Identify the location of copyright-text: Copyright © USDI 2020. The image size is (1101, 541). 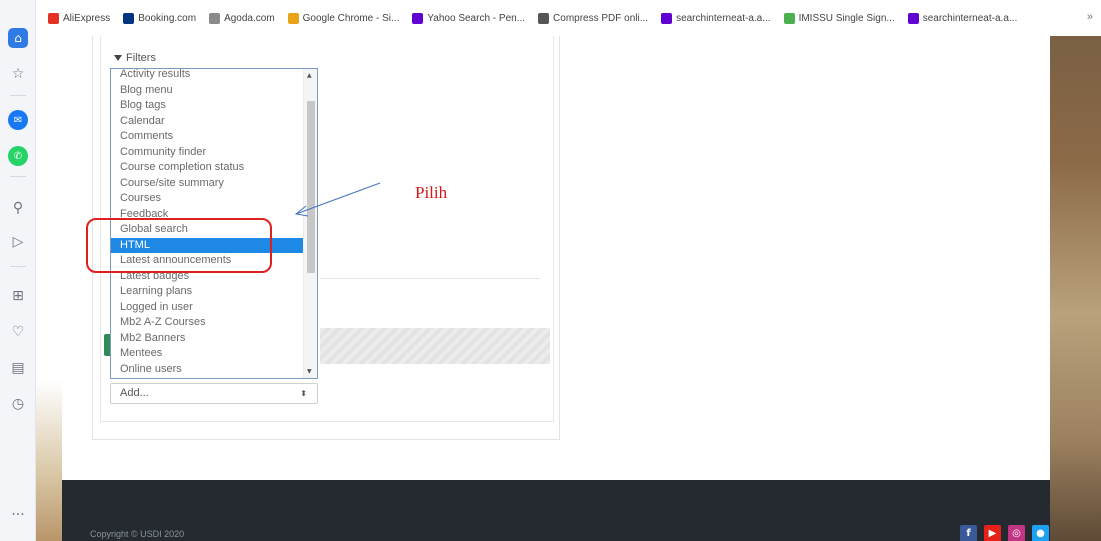
(137, 534).